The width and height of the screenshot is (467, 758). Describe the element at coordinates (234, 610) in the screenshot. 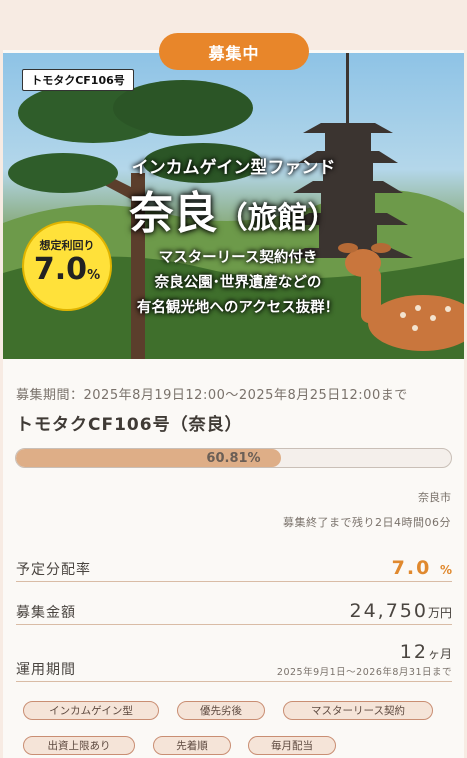

I see `amount-row: 募集金額 24,750万円` at that location.